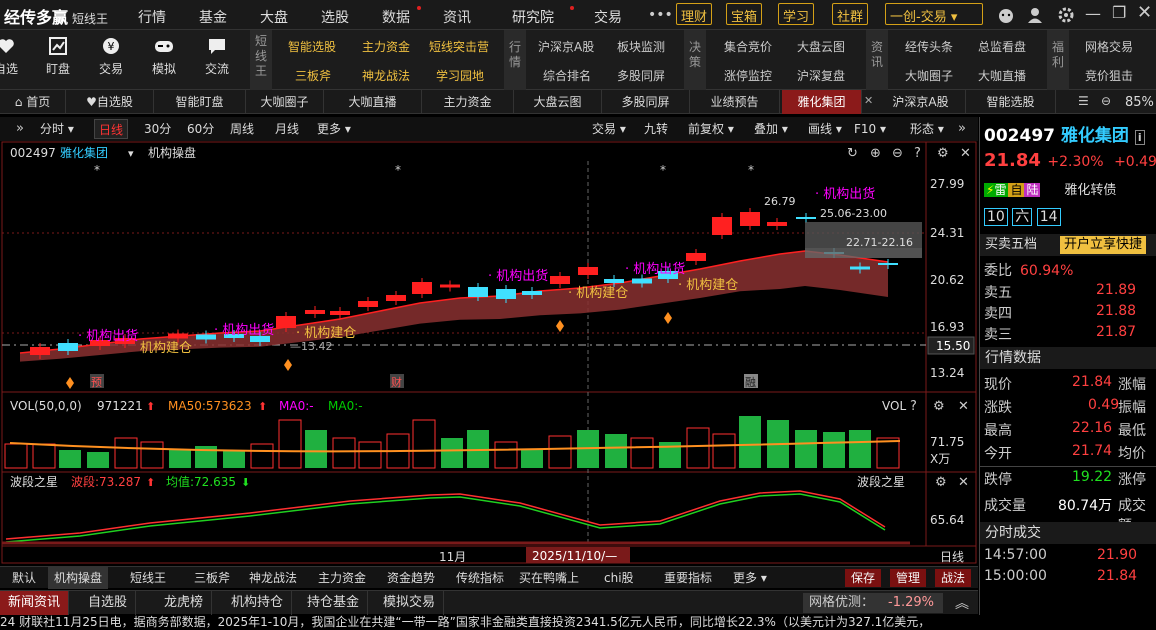 The width and height of the screenshot is (1156, 630). I want to click on tab-list-icon: ☰, so click(1083, 101).